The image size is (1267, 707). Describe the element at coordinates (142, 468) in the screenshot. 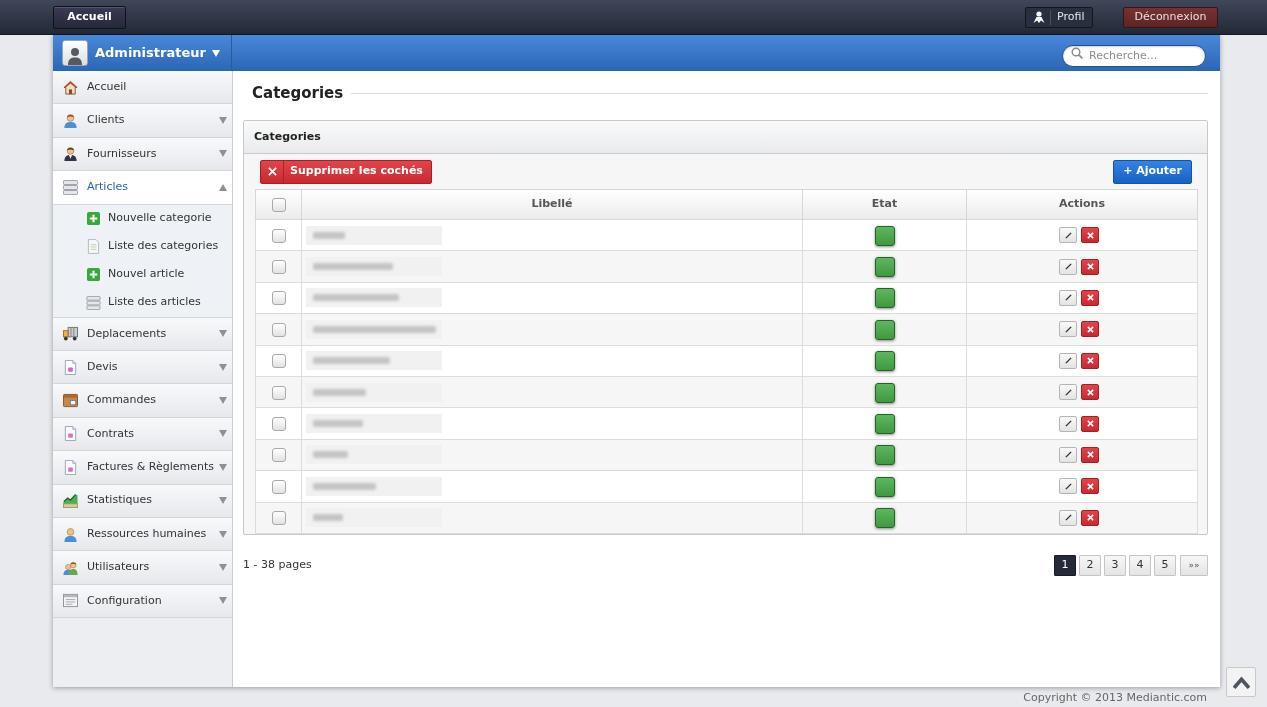

I see `sidebar-item: Factures & Règlements` at that location.